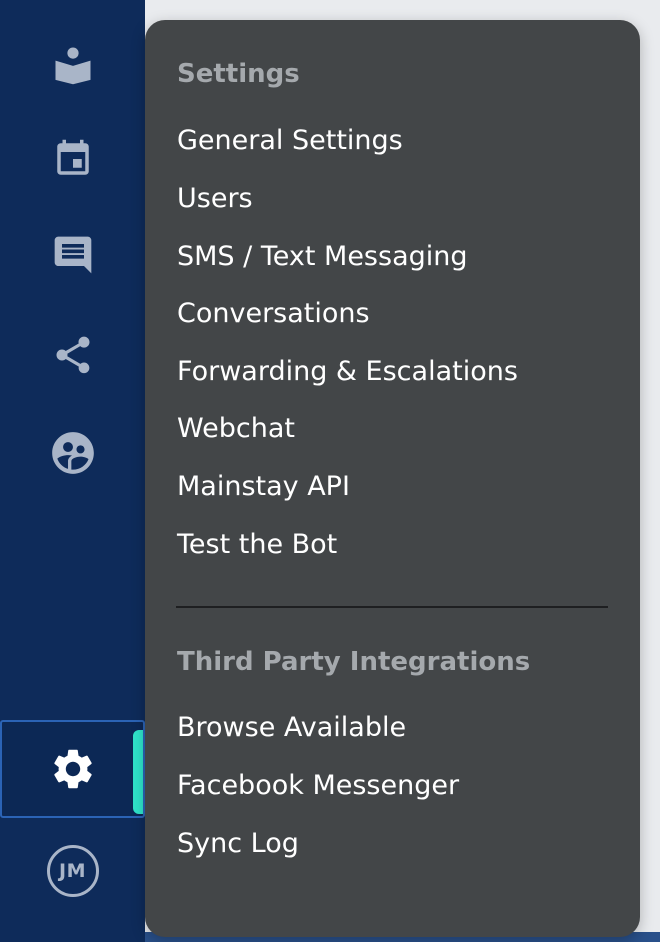 The width and height of the screenshot is (660, 942). Describe the element at coordinates (392, 607) in the screenshot. I see `menu-divider` at that location.